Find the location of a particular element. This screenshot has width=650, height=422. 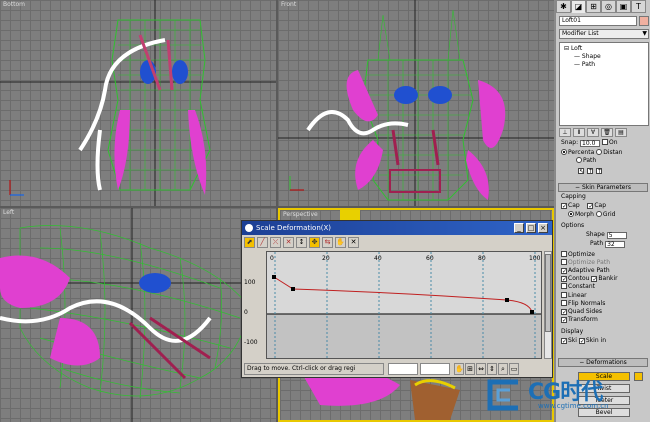

make-unique-icon: ∀ is located at coordinates (593, 132).